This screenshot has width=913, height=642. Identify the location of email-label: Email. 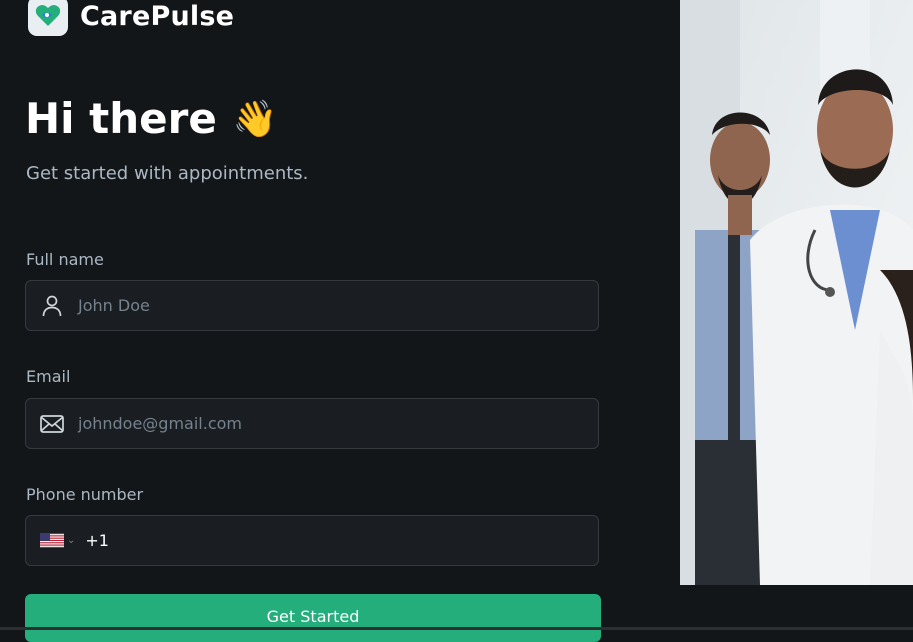
(48, 376).